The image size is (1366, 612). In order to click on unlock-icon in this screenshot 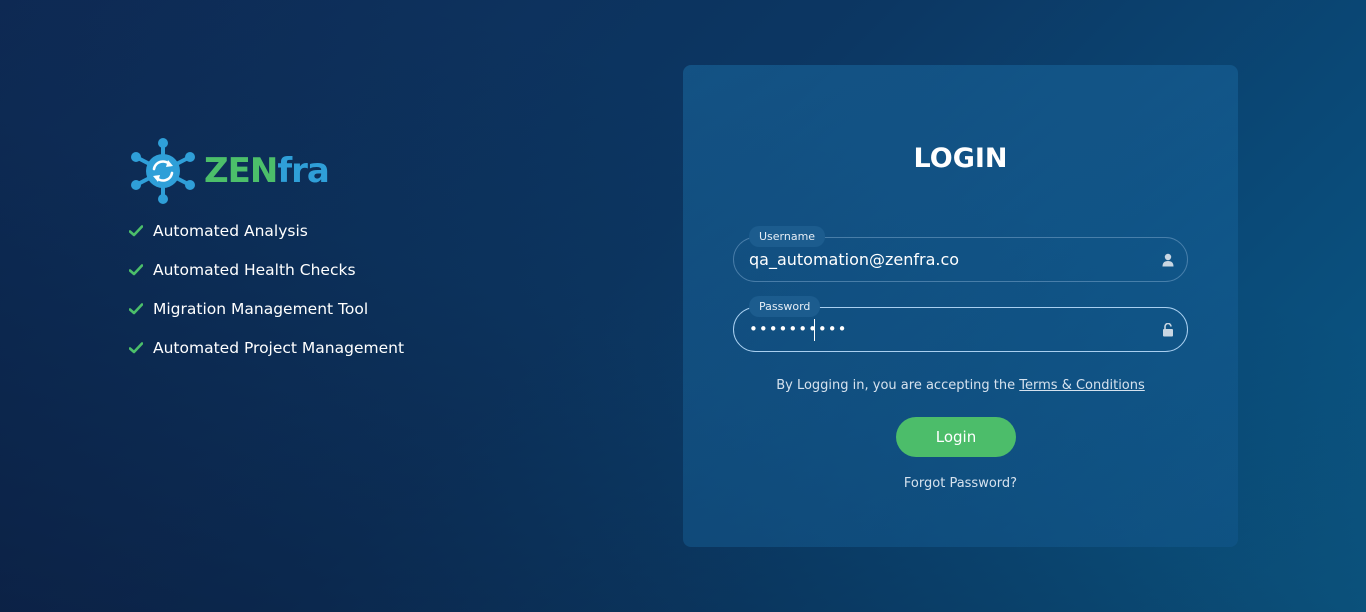, I will do `click(1168, 329)`.